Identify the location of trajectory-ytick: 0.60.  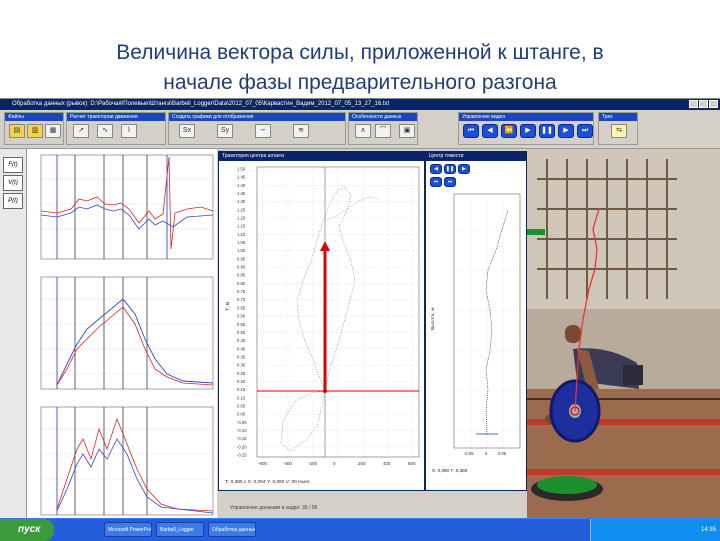
(241, 316).